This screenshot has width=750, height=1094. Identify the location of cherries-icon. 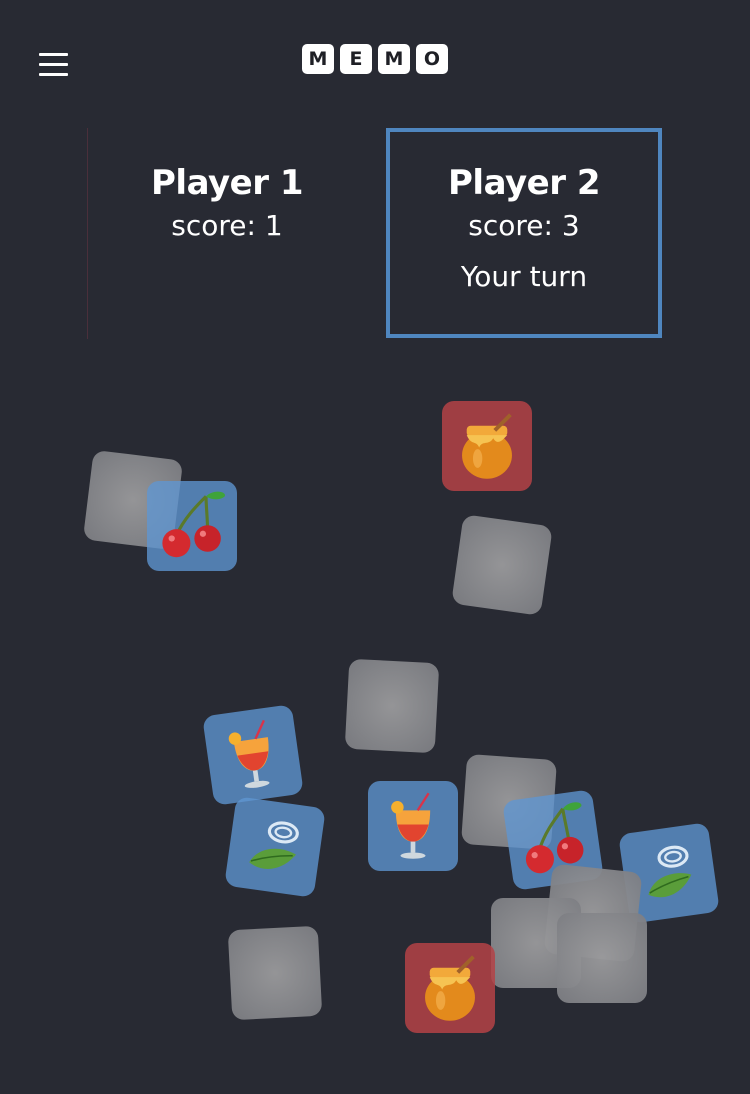
(194, 524).